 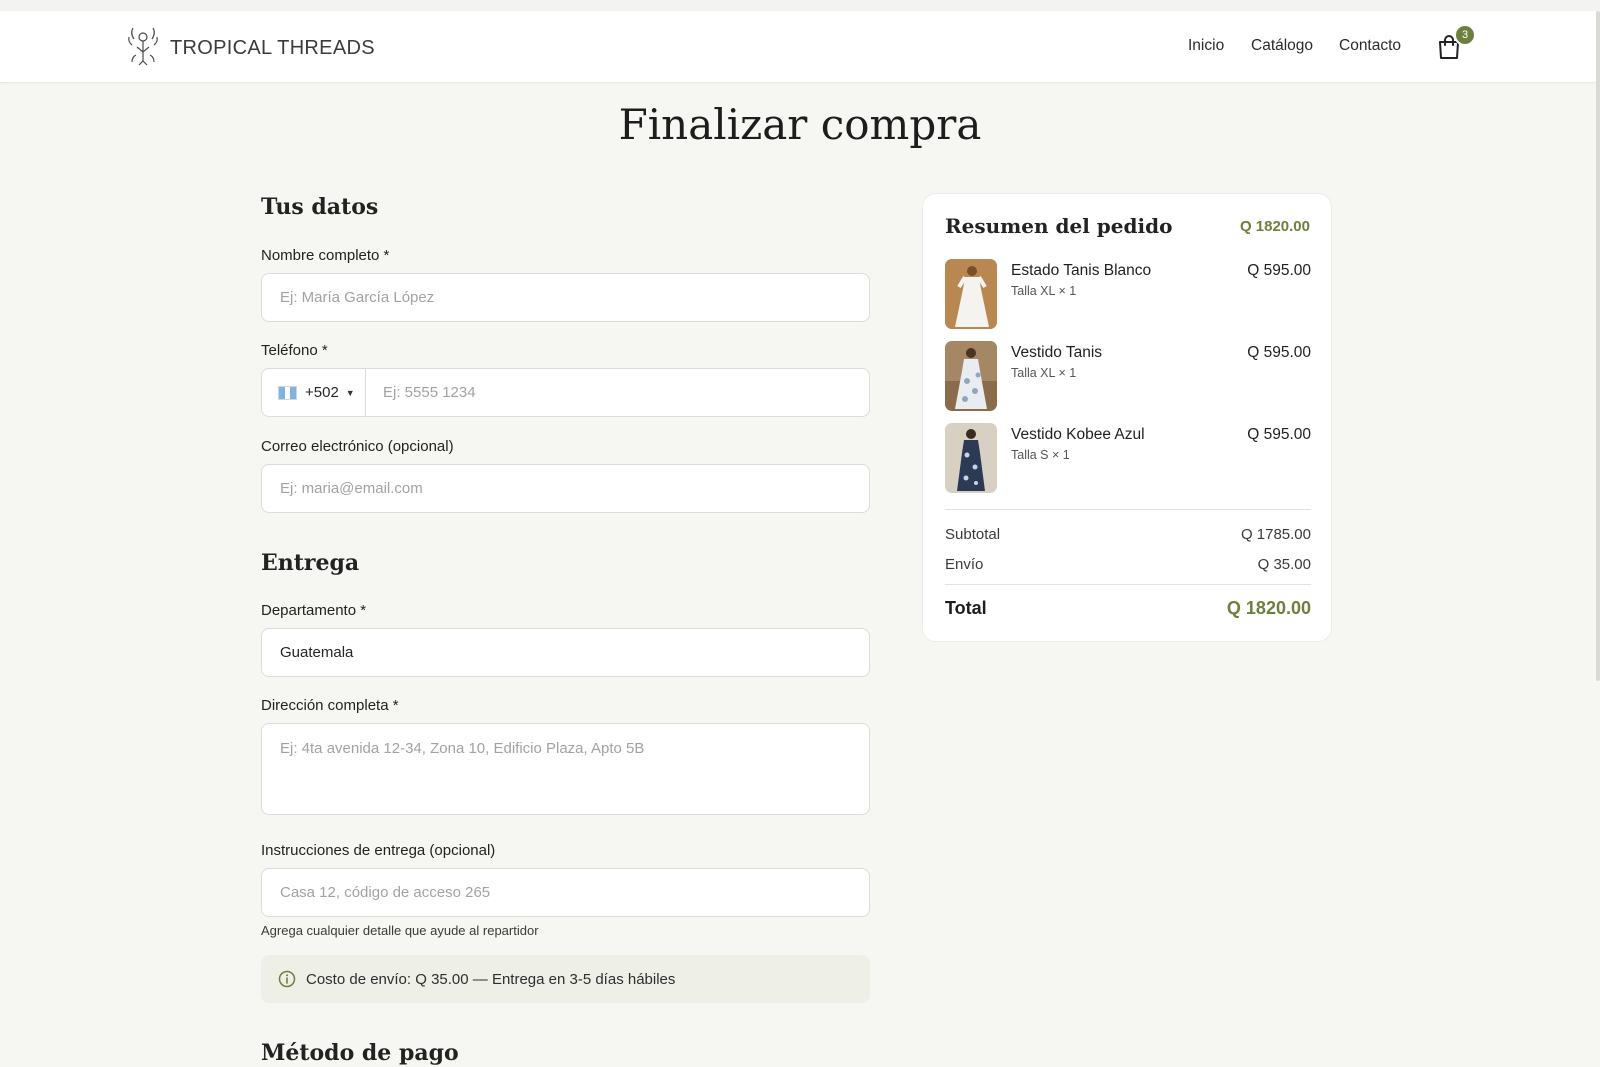 I want to click on section-title-payment: Método de pago, so click(x=360, y=1053).